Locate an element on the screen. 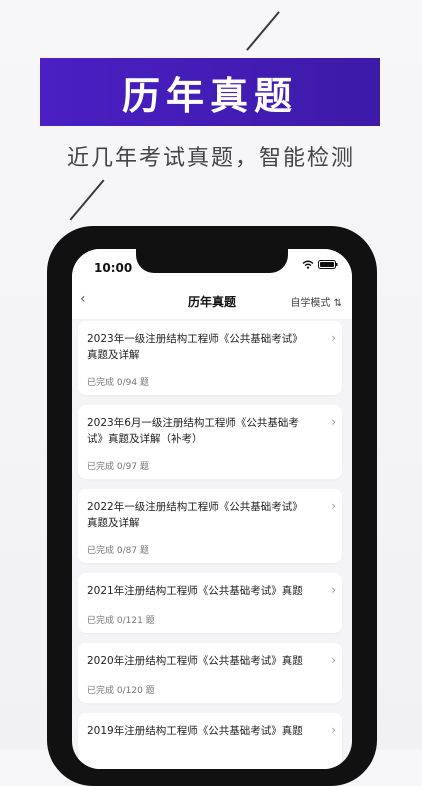  paper-title: 2023年一级注册结构工程师《公共基础考试》真题及详解 is located at coordinates (195, 347).